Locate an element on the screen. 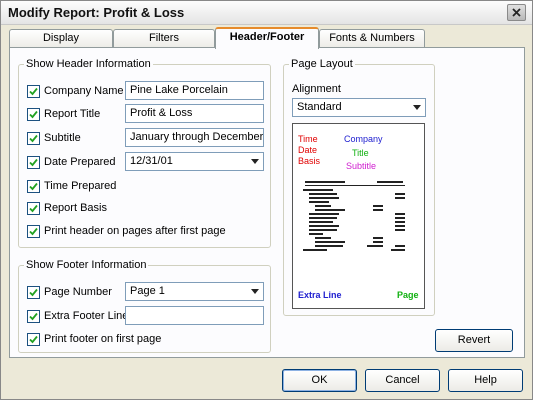 This screenshot has height=400, width=533. date-prepared-value: 12/31/01 is located at coordinates (151, 161).